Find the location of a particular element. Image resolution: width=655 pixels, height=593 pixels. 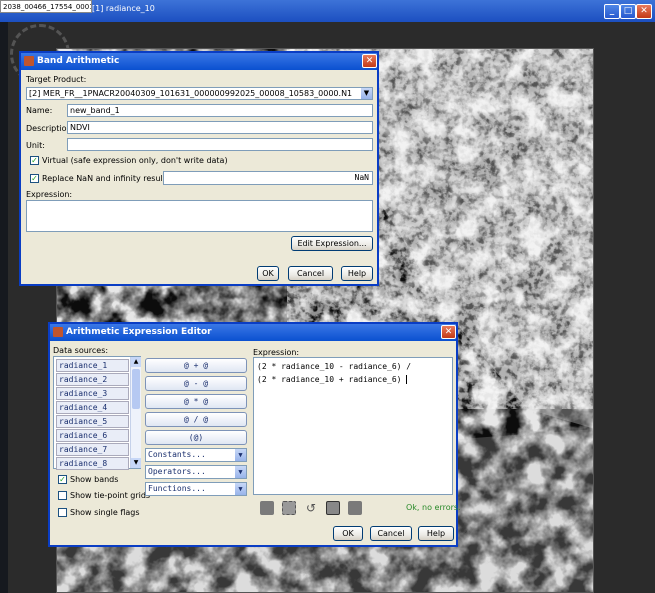

show-tiepoint-checkbox is located at coordinates (62, 495).